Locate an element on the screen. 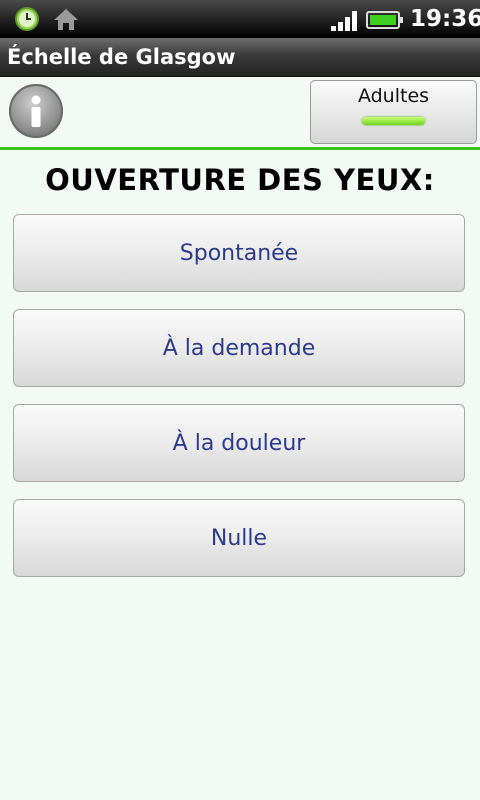 The height and width of the screenshot is (800, 480). option-label: Nulle is located at coordinates (239, 538).